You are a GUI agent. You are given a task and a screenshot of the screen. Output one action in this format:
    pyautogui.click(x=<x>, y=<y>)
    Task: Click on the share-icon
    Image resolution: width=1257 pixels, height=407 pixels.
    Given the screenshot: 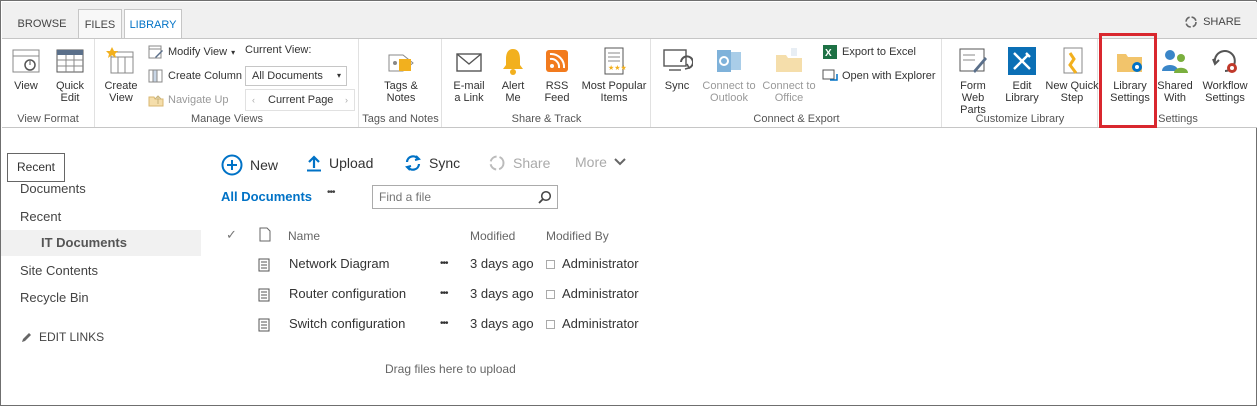 What is the action you would take?
    pyautogui.click(x=1191, y=22)
    